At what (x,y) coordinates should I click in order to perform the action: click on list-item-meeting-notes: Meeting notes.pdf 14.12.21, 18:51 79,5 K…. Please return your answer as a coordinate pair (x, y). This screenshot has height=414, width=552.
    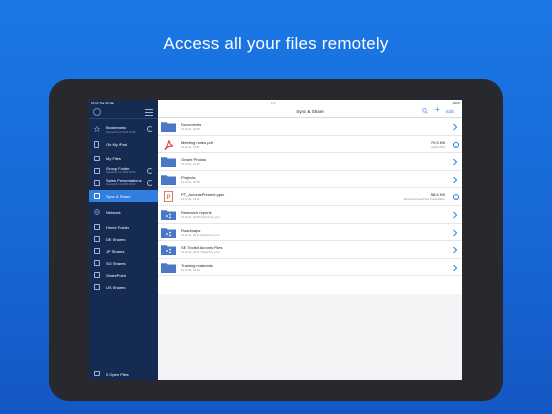
    Looking at the image, I should click on (310, 145).